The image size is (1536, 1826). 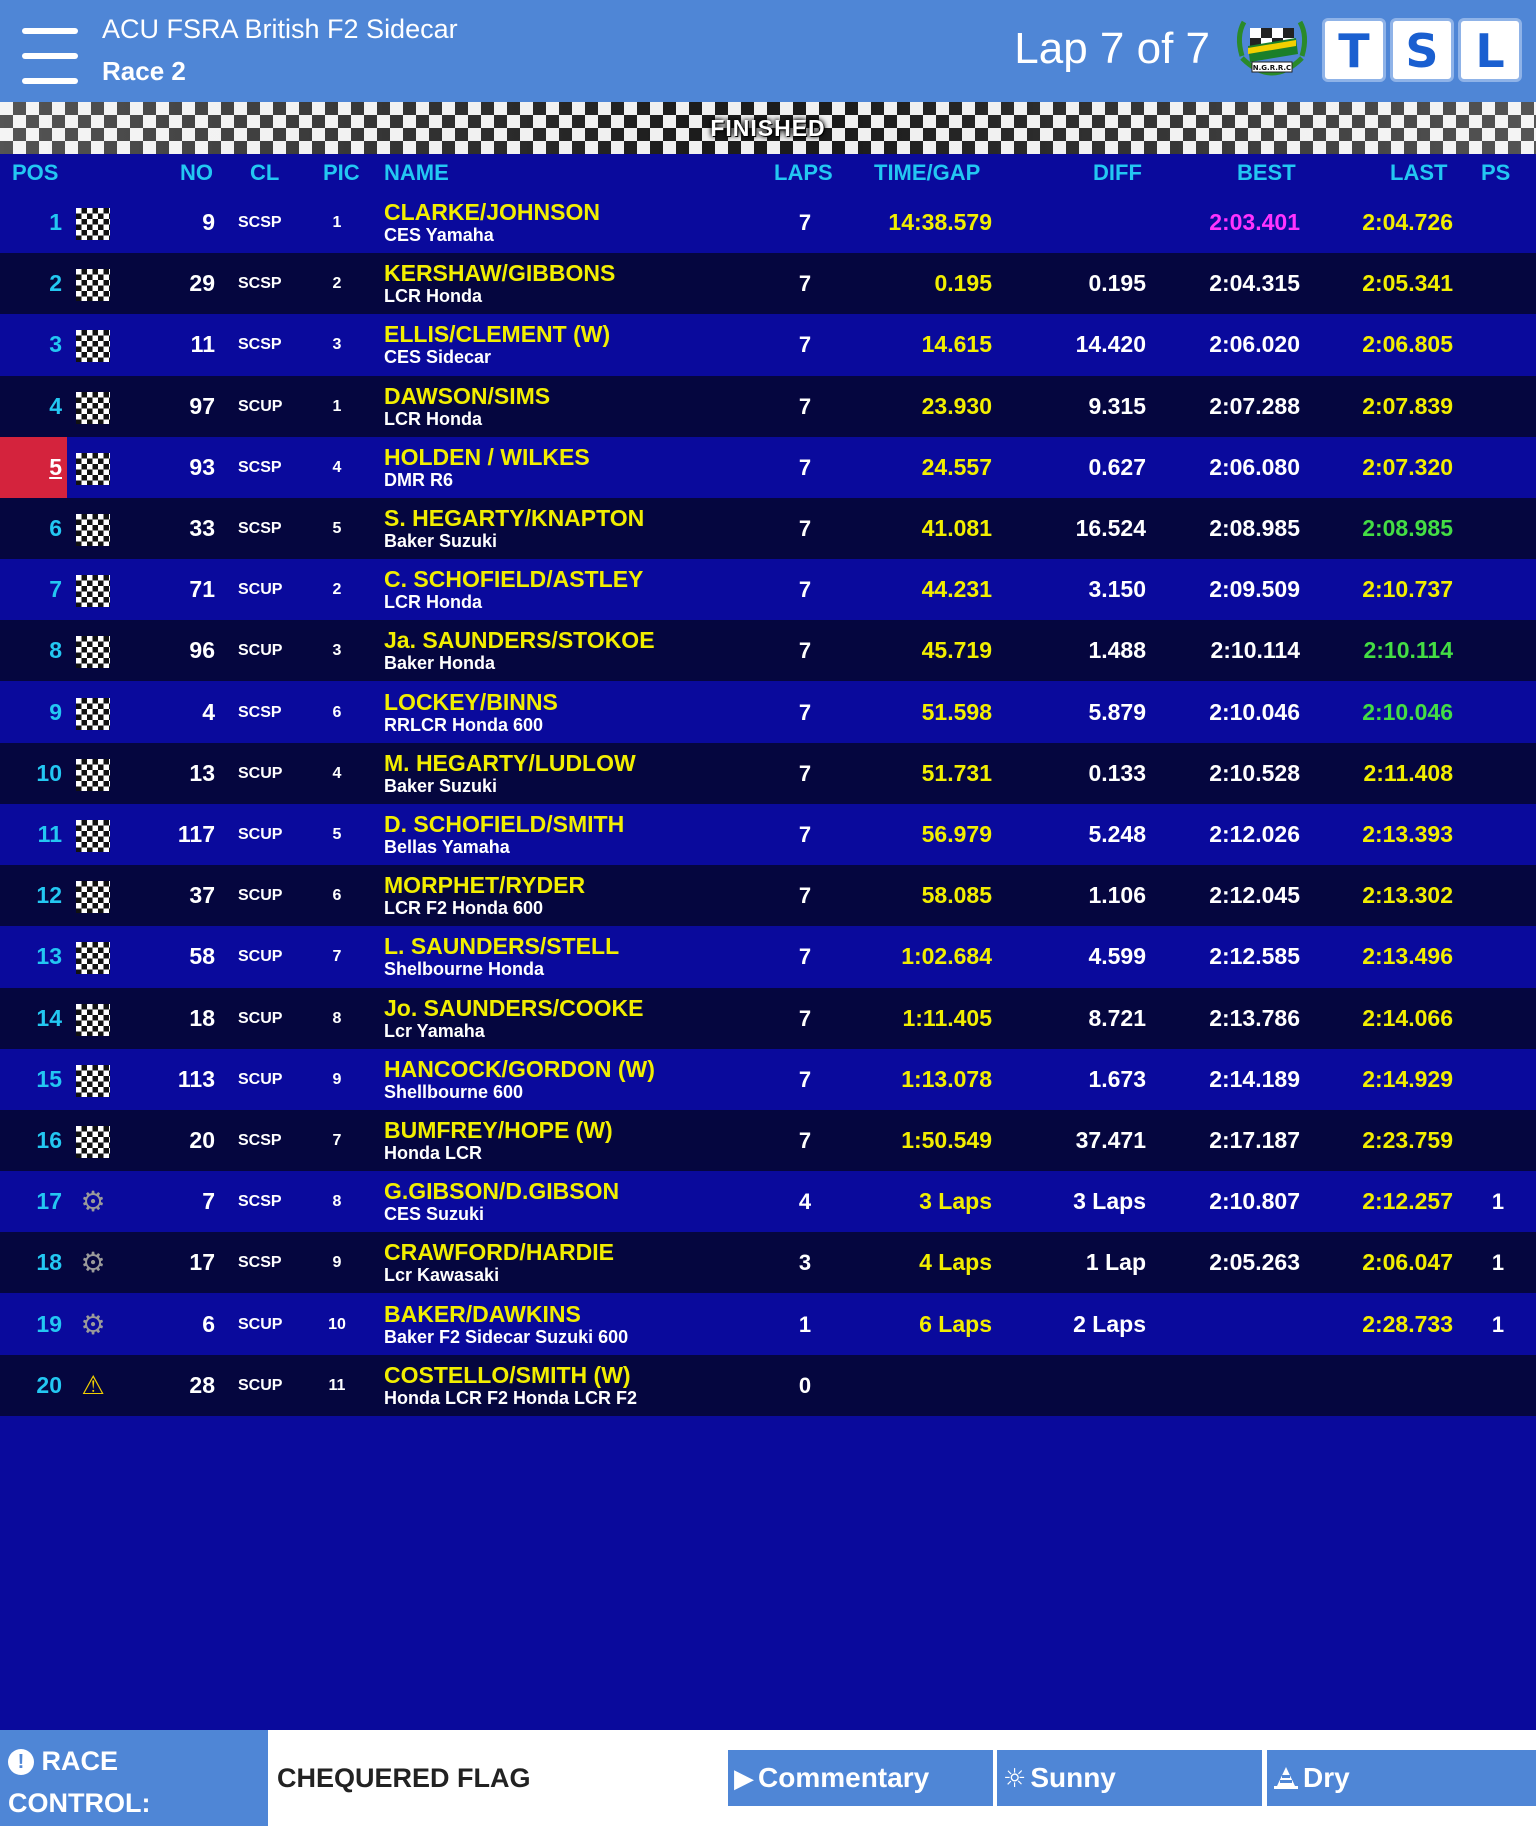 I want to click on time-gap-cell: 0.195, so click(x=963, y=283).